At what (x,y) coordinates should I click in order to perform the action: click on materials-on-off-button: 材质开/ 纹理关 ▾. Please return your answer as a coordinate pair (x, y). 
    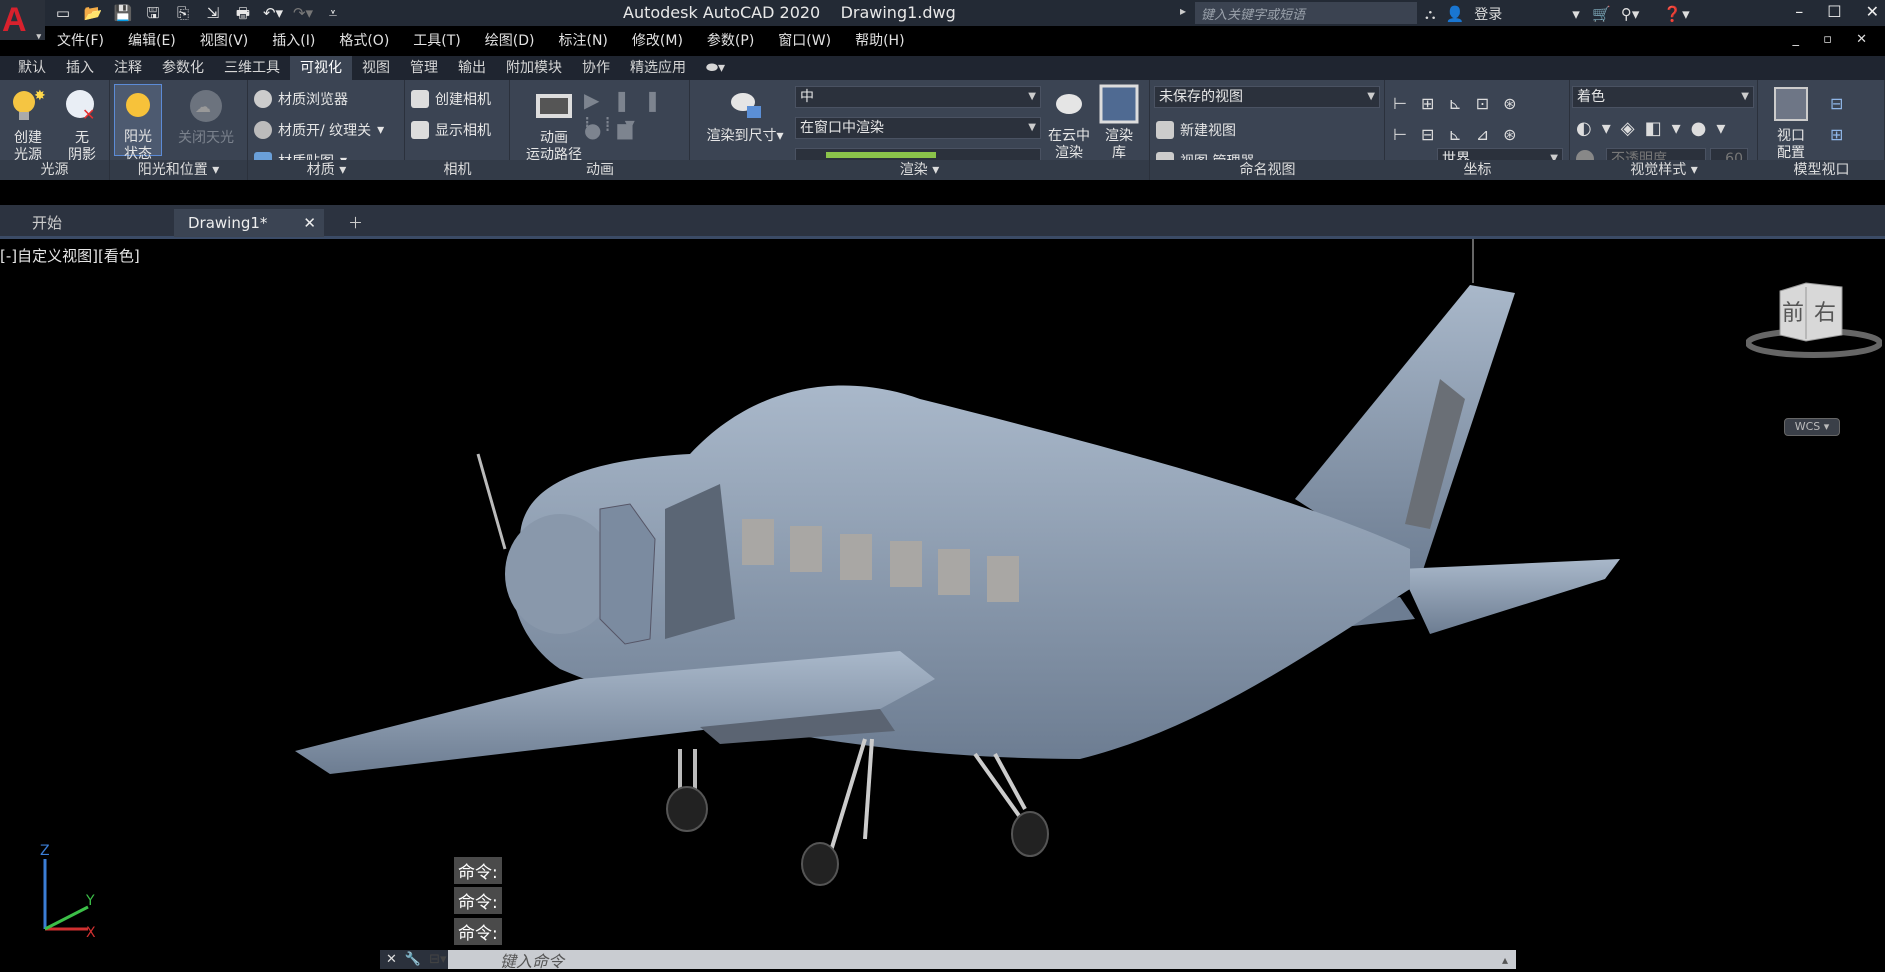
    Looking at the image, I should click on (319, 130).